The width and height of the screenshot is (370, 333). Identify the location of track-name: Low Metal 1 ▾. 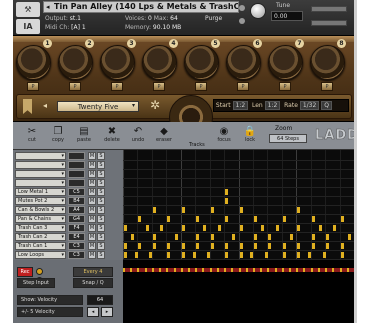
(40, 192).